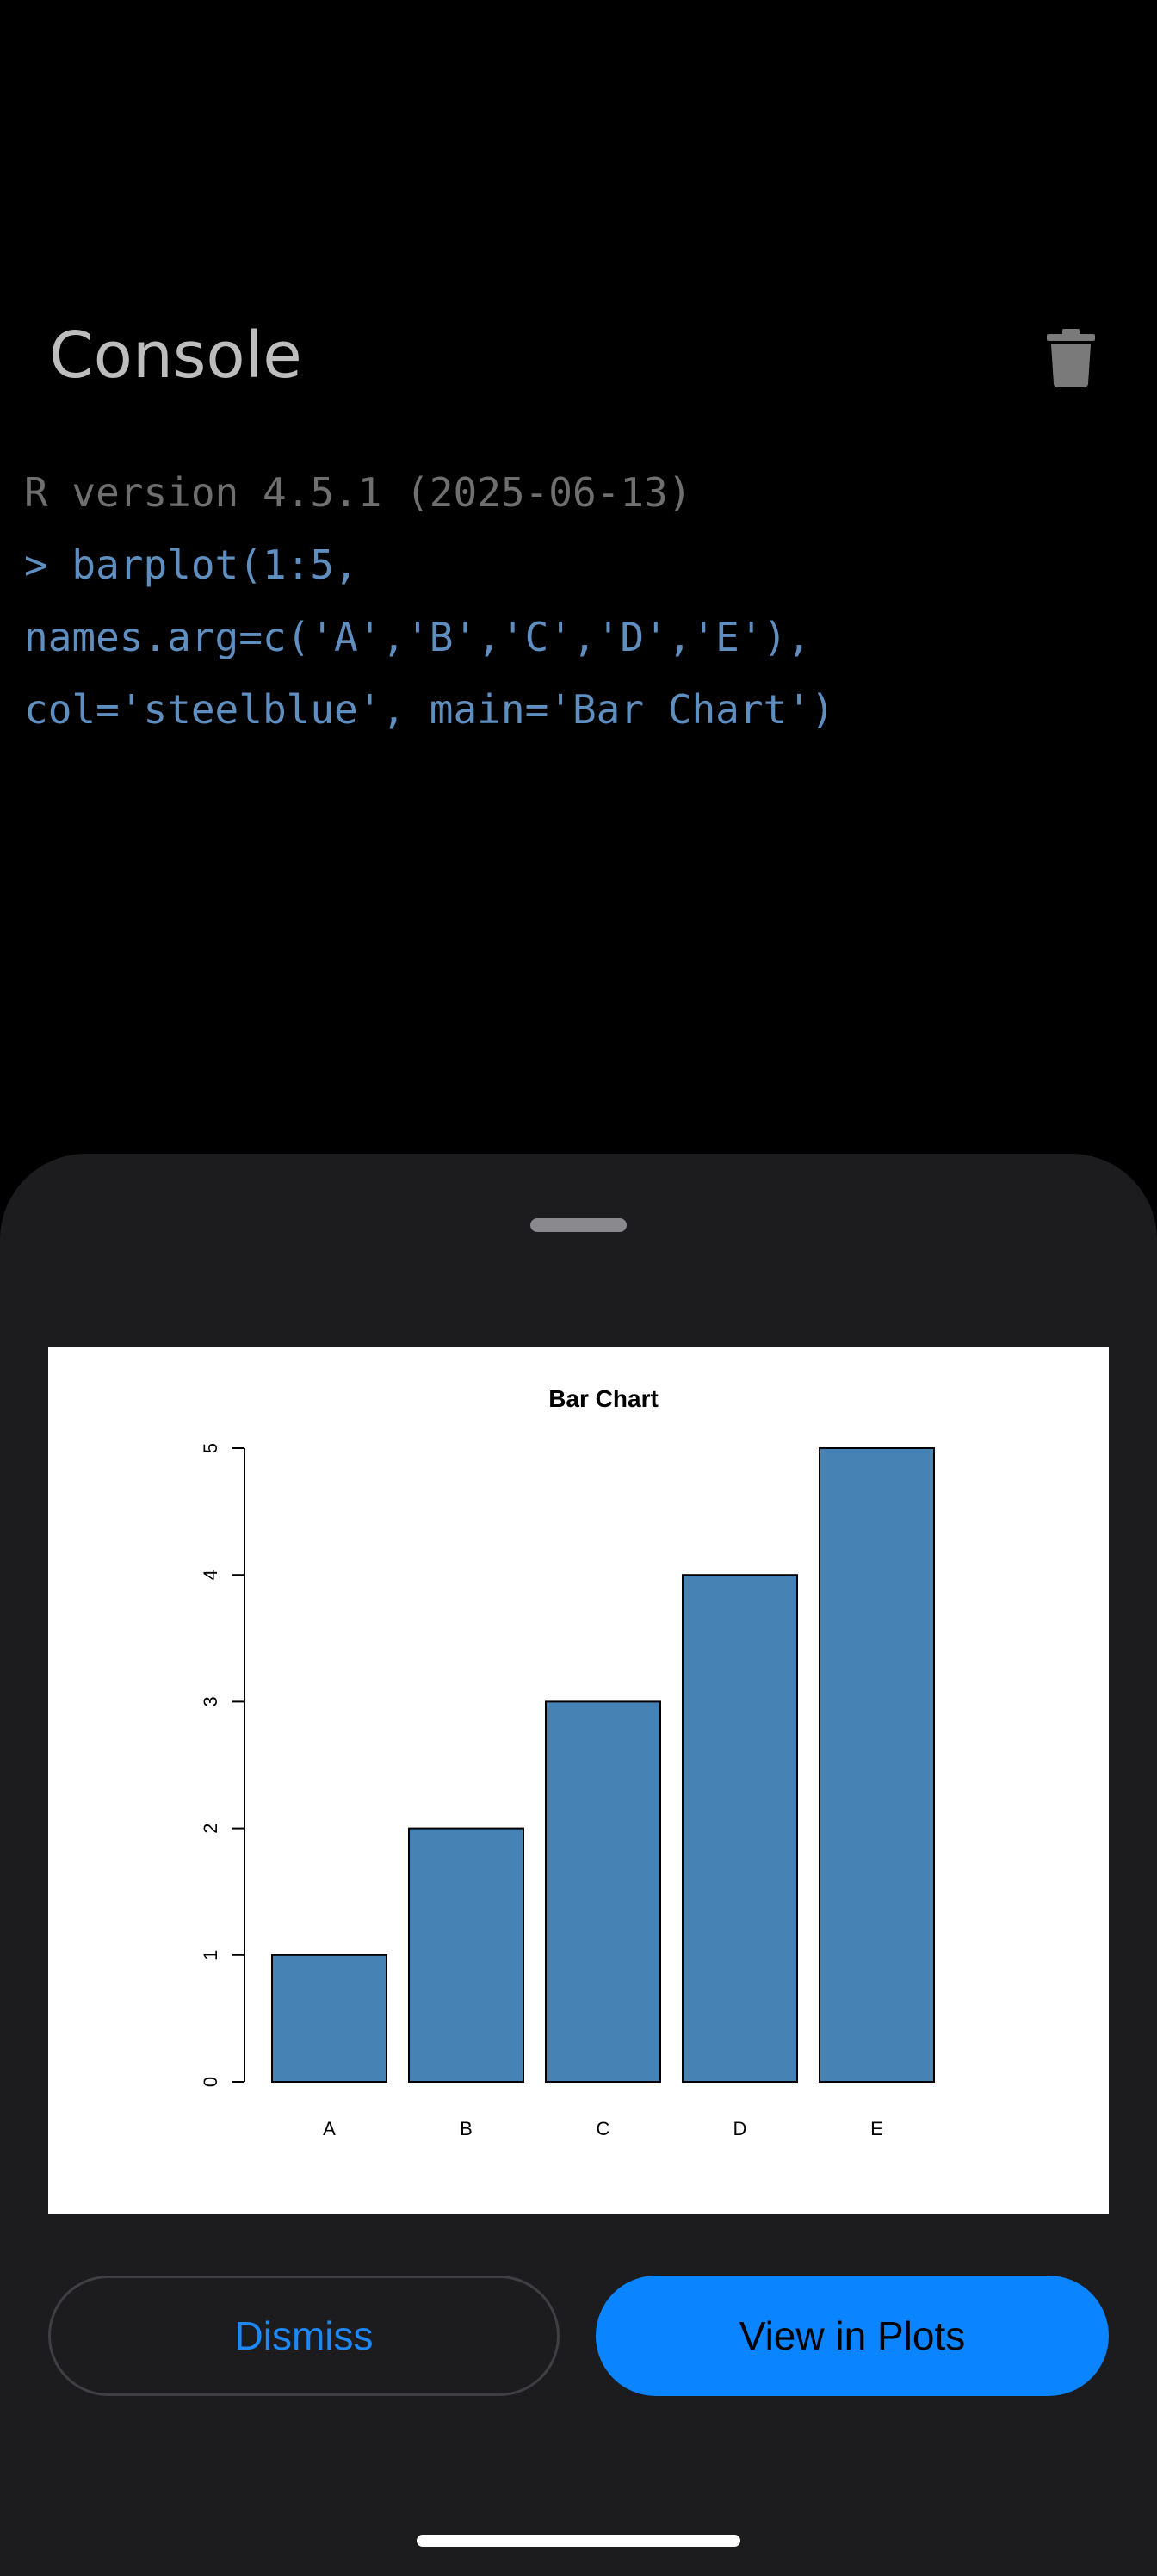 This screenshot has width=1157, height=2576. I want to click on y-tick-label: 3, so click(211, 1701).